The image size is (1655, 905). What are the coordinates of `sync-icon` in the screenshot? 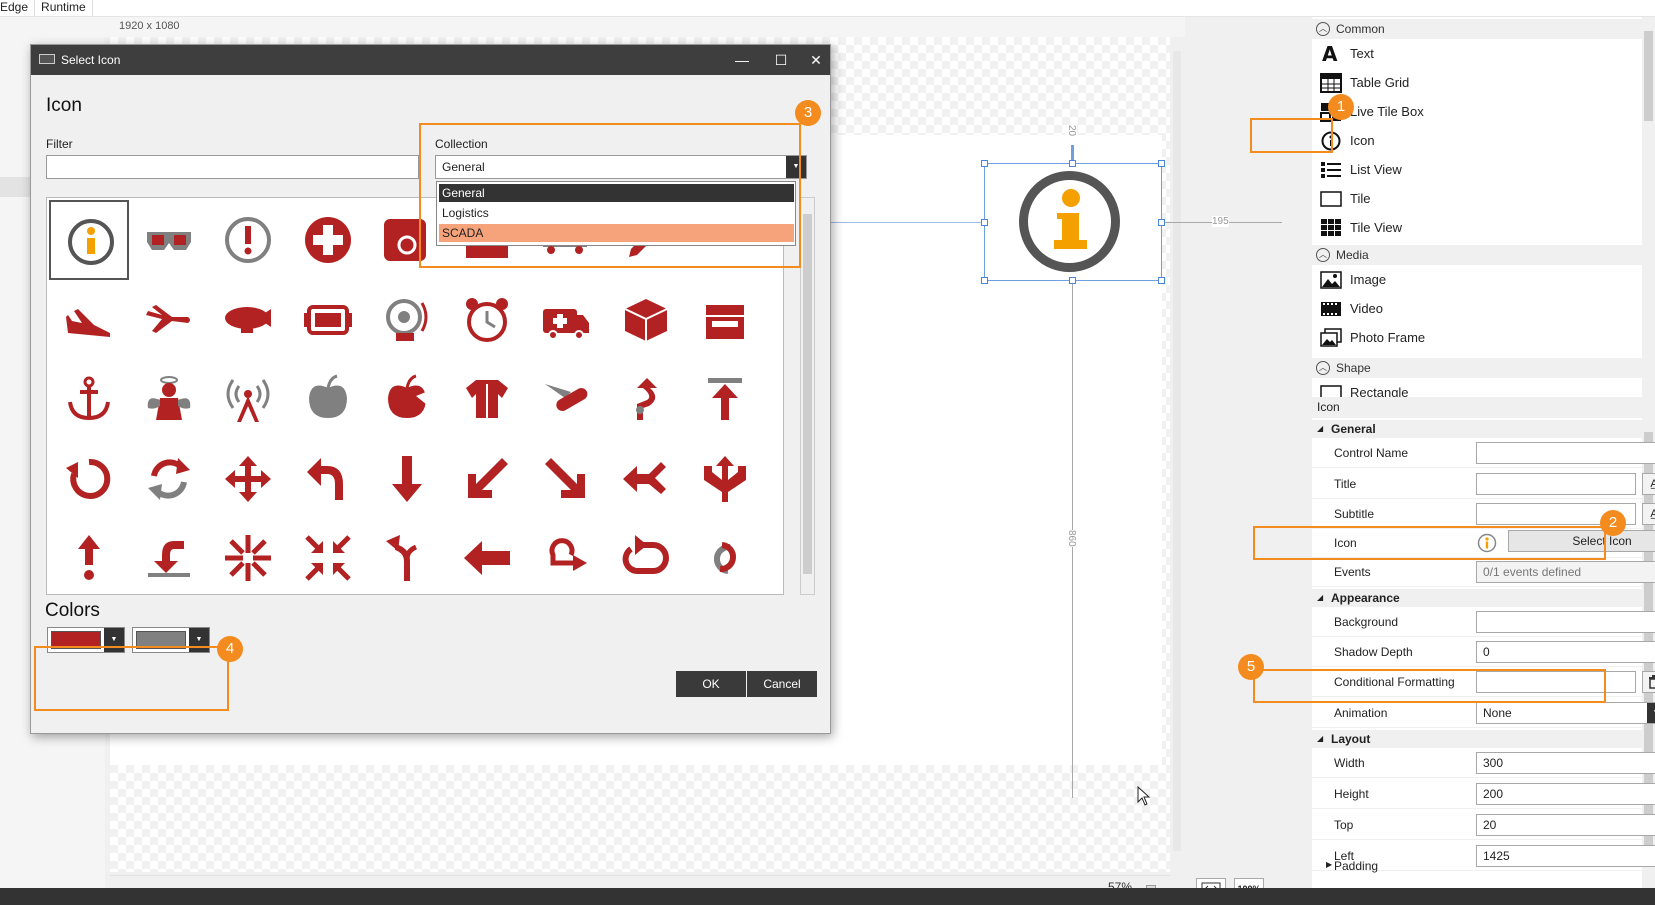 It's located at (168, 478).